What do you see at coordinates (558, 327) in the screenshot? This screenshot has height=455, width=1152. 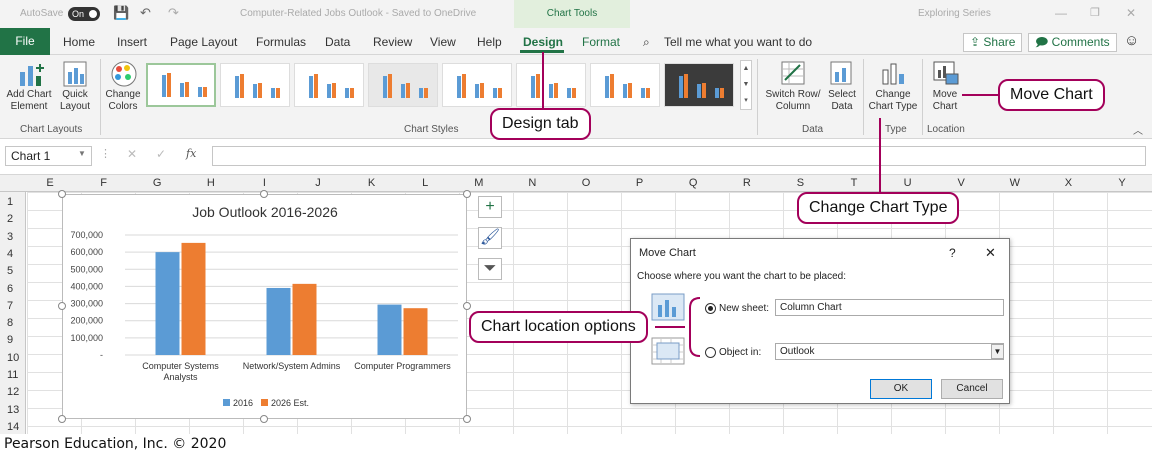 I see `callout-chart-location-options: Chart location options` at bounding box center [558, 327].